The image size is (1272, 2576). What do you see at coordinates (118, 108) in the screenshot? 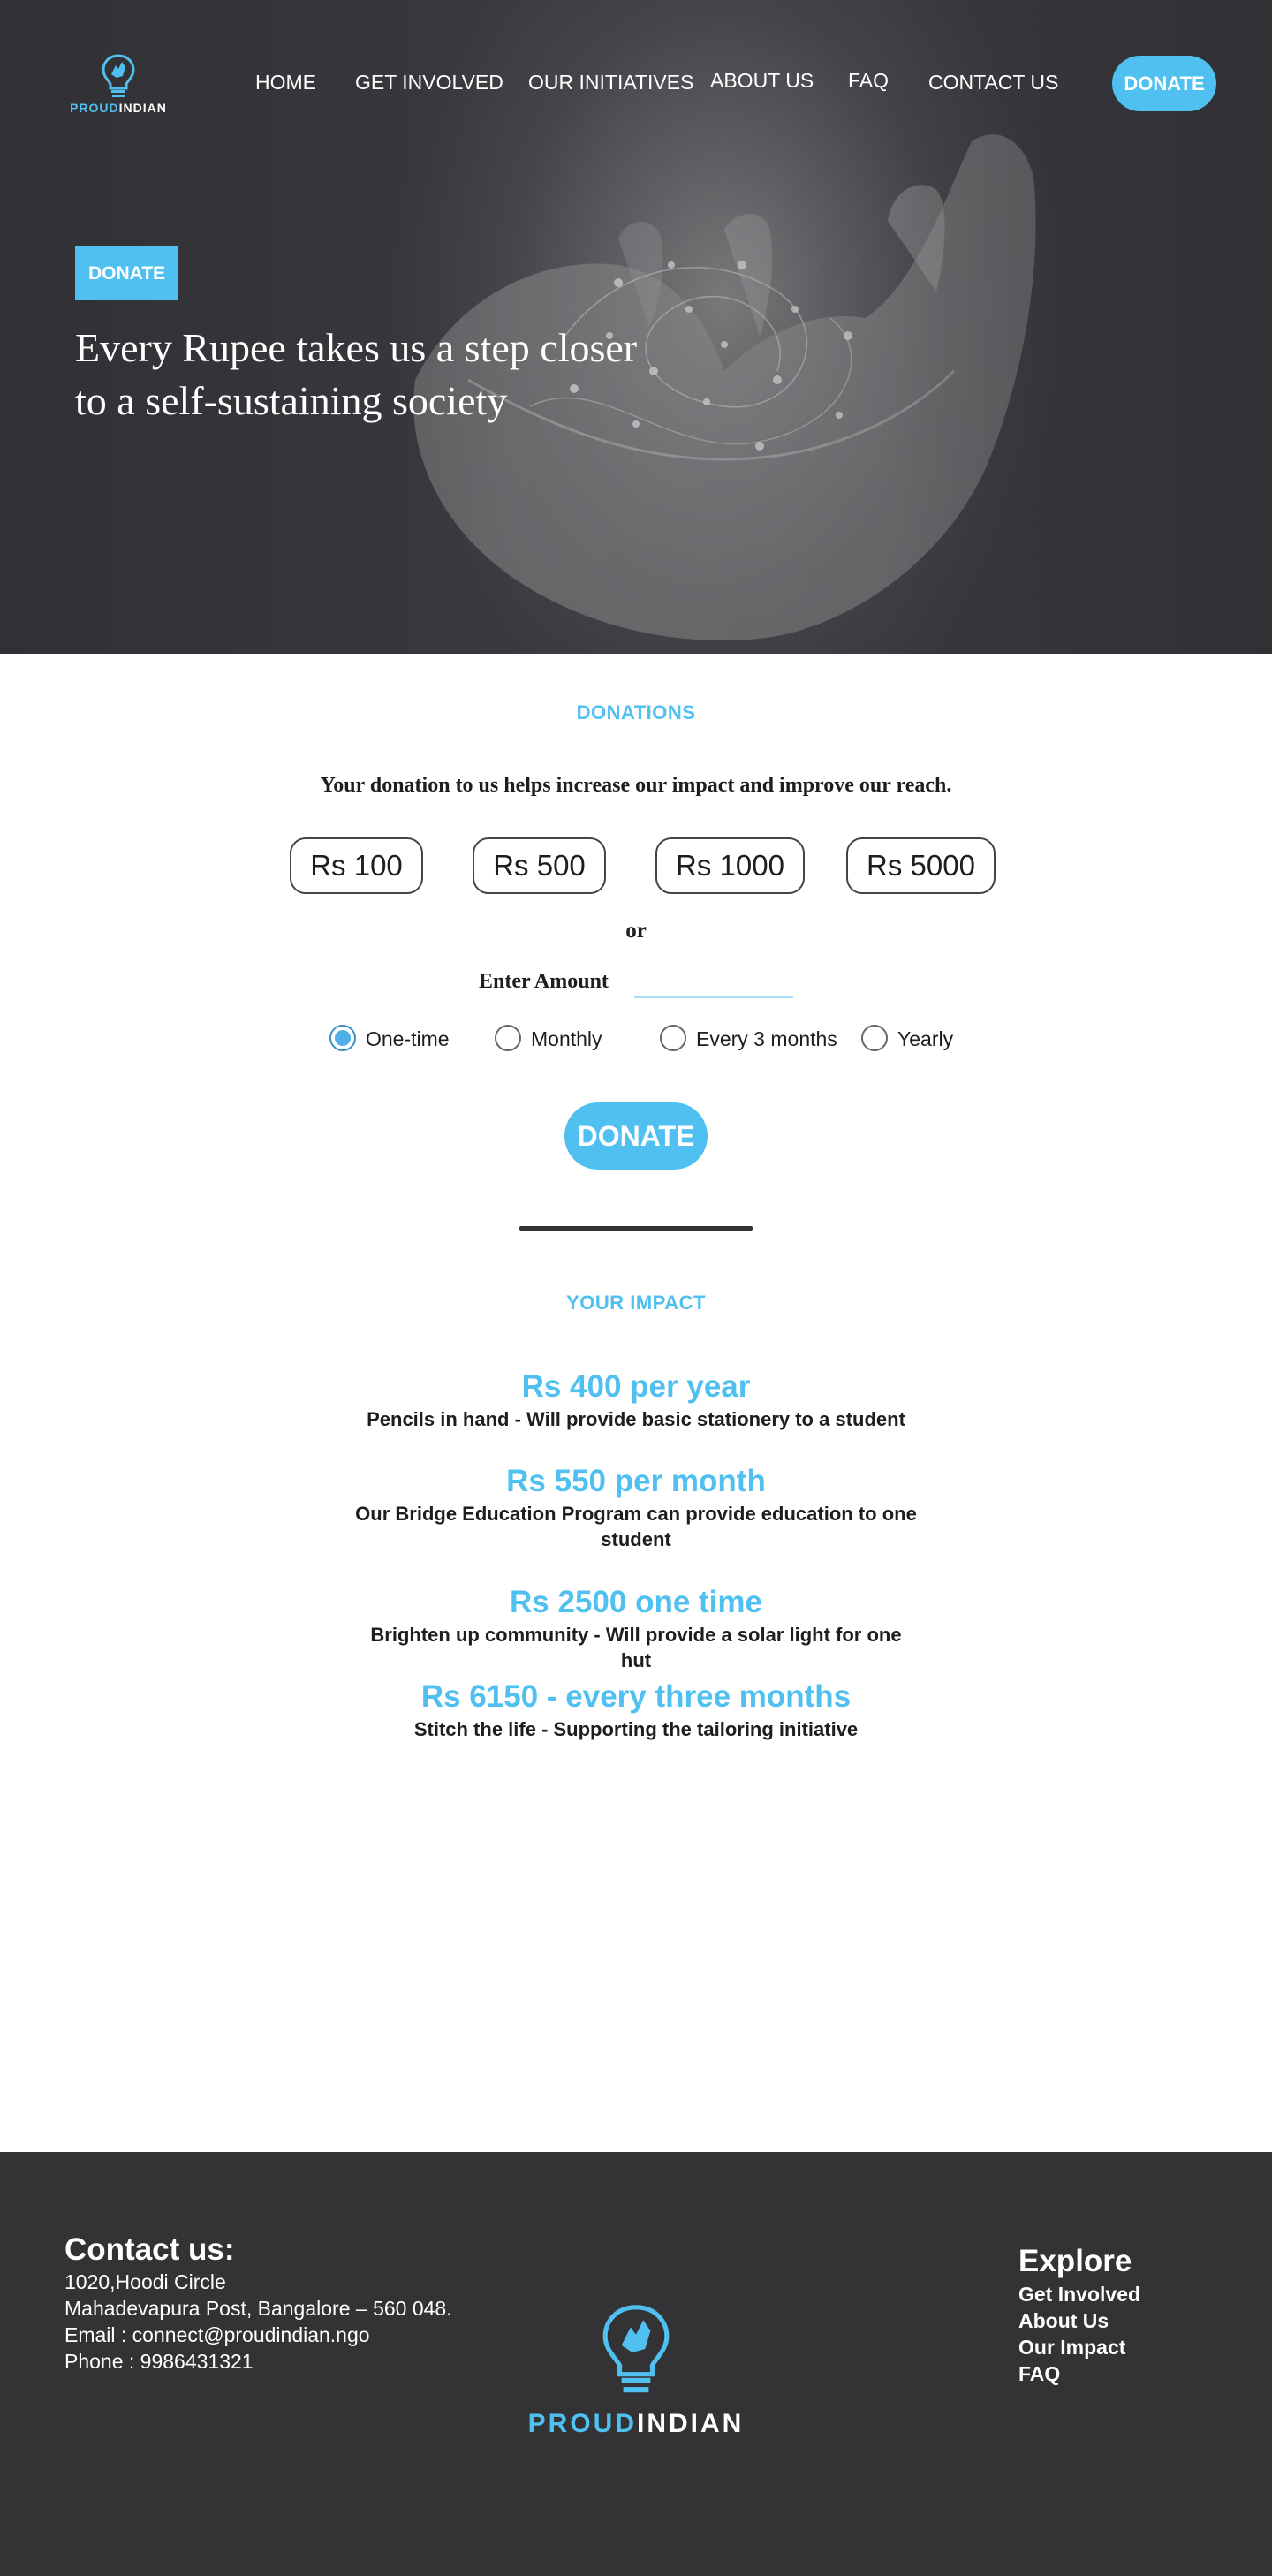
I see `logo-text: PROUDINDIAN` at bounding box center [118, 108].